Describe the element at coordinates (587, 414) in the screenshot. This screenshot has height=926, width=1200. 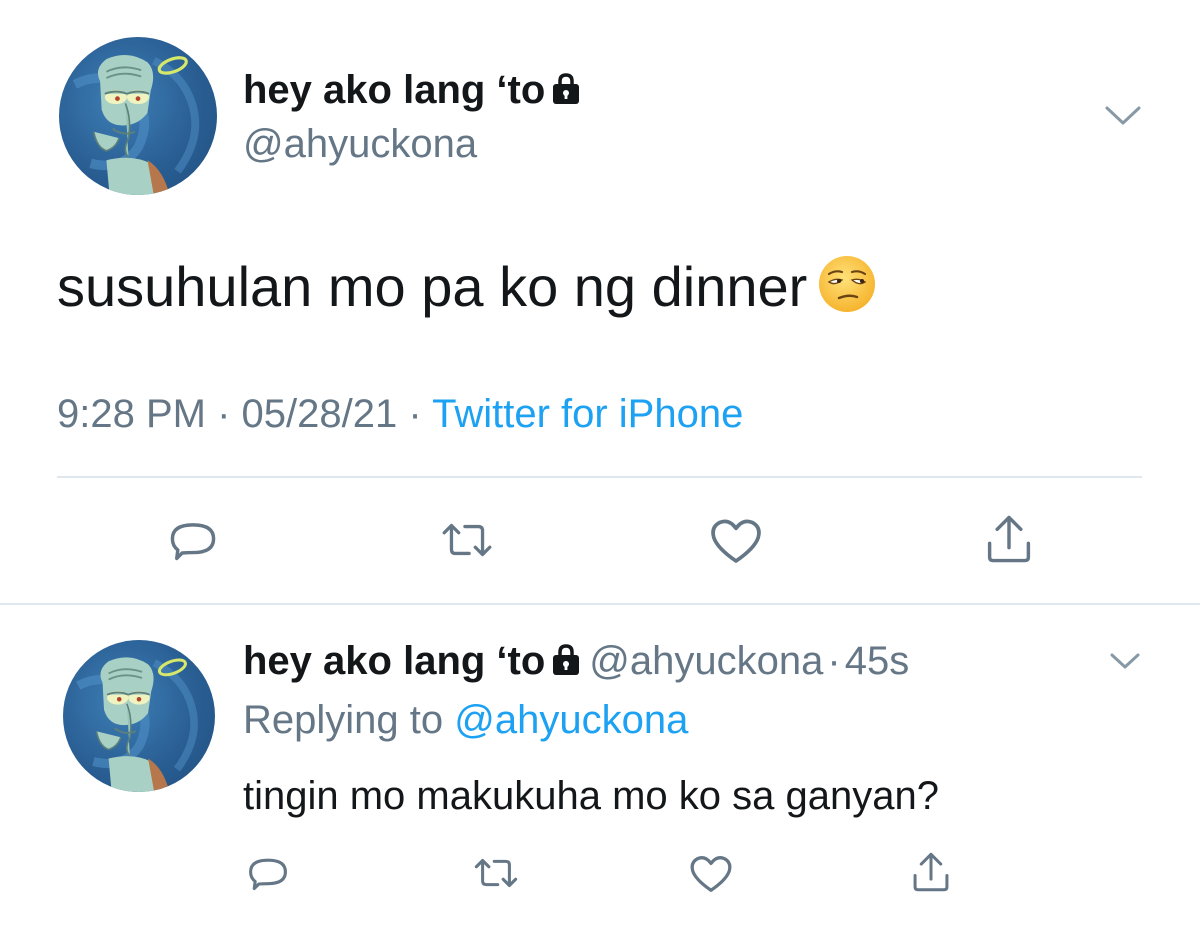
I see `tweet-source-link: Twitter for iPhone` at that location.